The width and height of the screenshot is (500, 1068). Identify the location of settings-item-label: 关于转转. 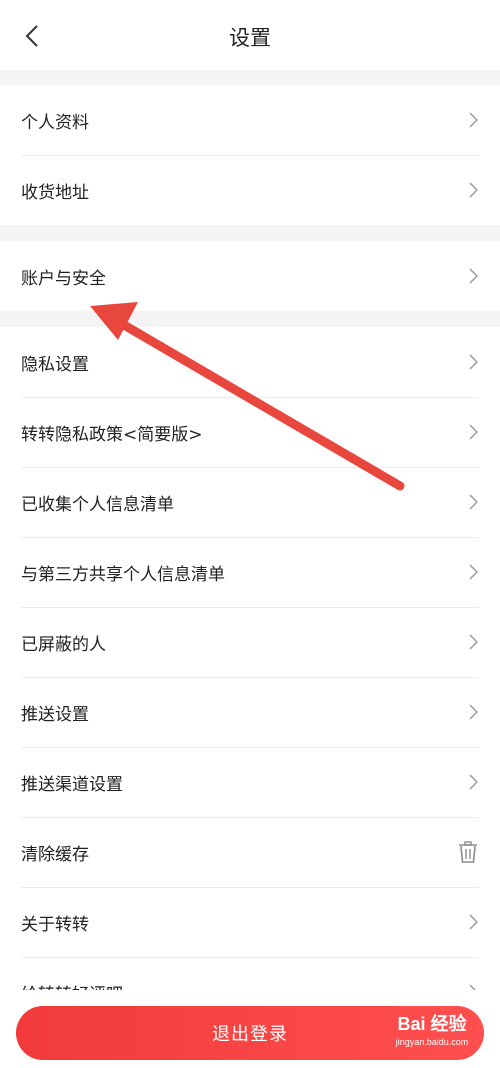
(55, 924).